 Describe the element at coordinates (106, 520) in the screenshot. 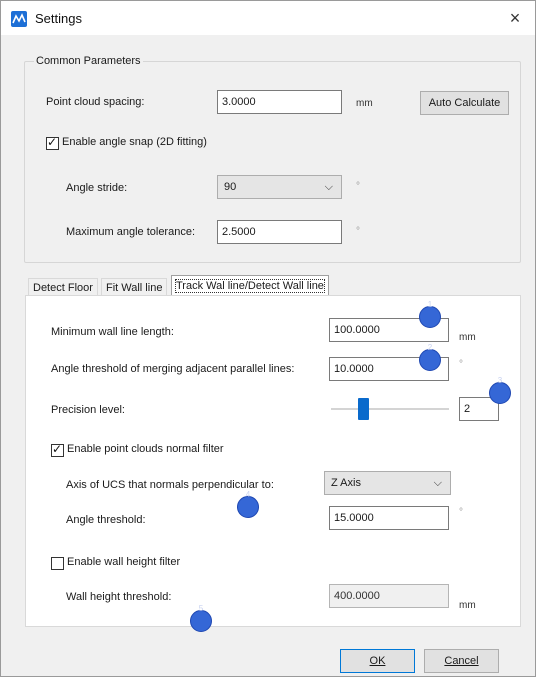

I see `angle-threshold-label: Angle threshold:` at that location.